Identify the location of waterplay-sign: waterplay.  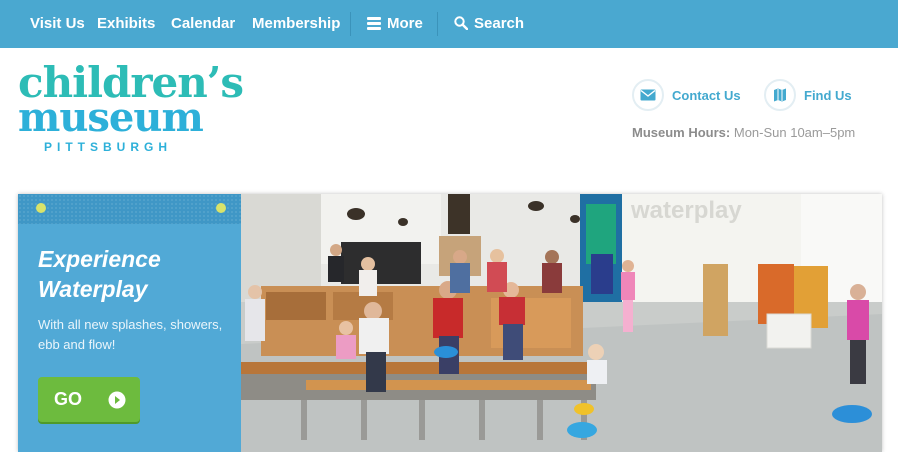
(686, 210).